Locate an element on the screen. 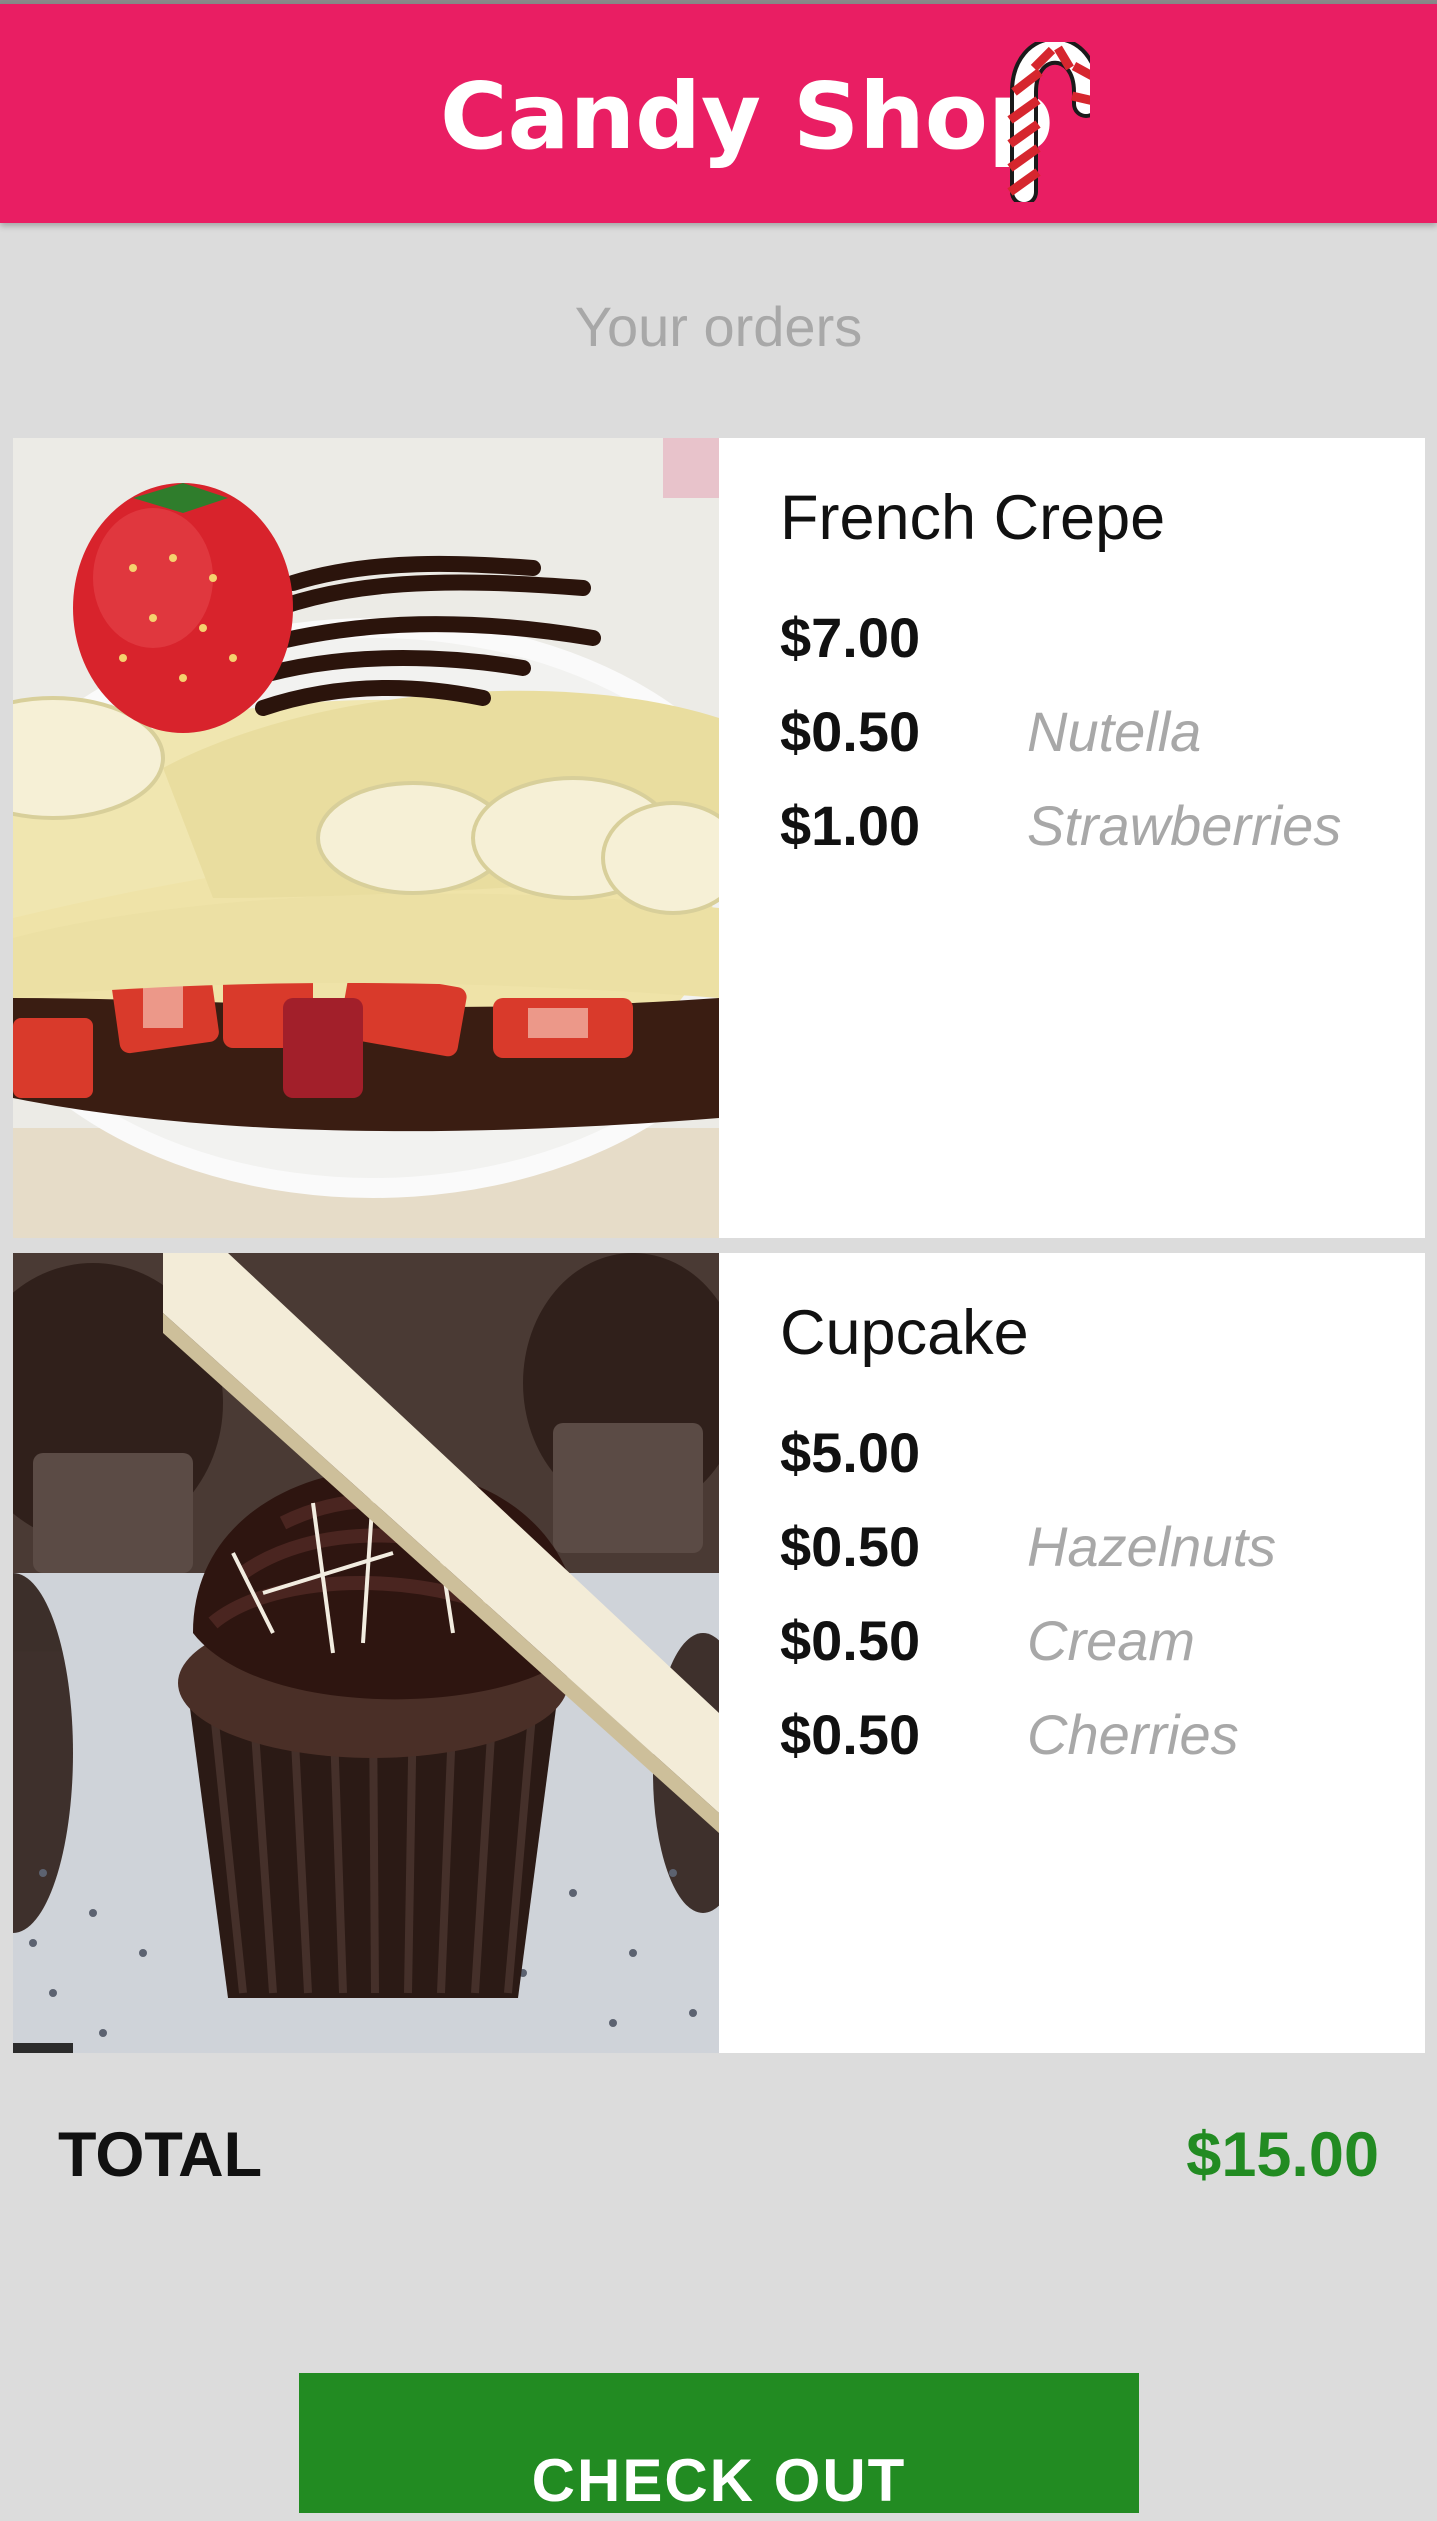 This screenshot has height=2521, width=1437. app-title: Candy Shop is located at coordinates (747, 116).